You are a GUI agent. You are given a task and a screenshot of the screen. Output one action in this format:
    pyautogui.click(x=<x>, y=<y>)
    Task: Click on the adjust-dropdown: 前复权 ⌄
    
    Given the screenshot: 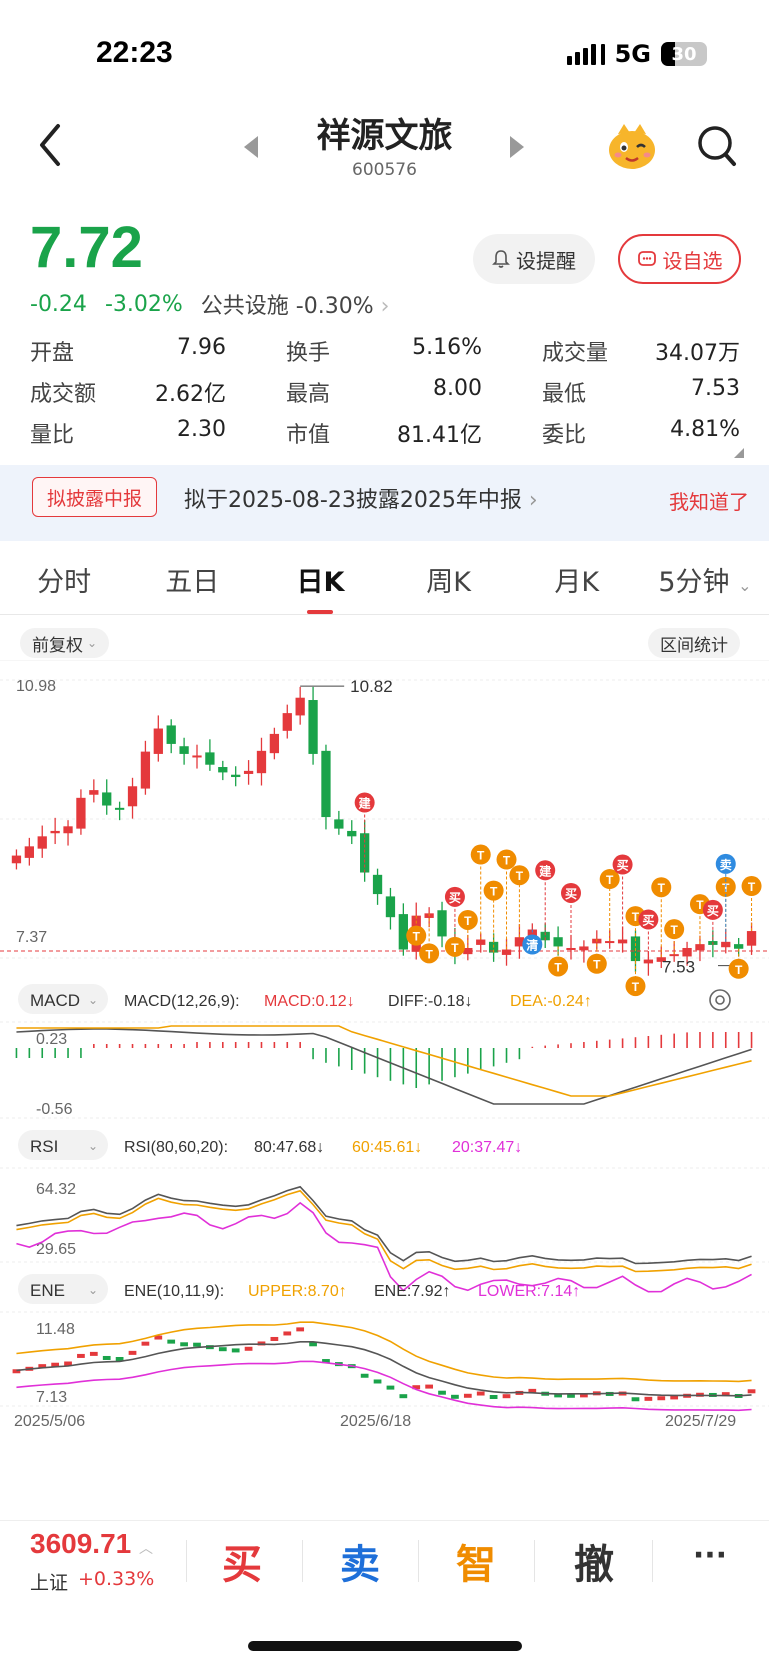 What is the action you would take?
    pyautogui.click(x=65, y=643)
    